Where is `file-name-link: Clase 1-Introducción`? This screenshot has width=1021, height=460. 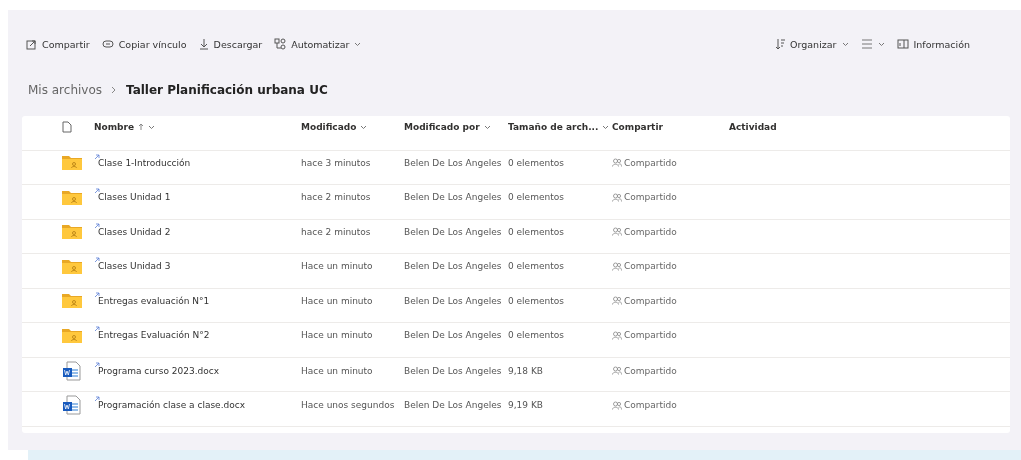
file-name-link: Clase 1-Introducción is located at coordinates (197, 162).